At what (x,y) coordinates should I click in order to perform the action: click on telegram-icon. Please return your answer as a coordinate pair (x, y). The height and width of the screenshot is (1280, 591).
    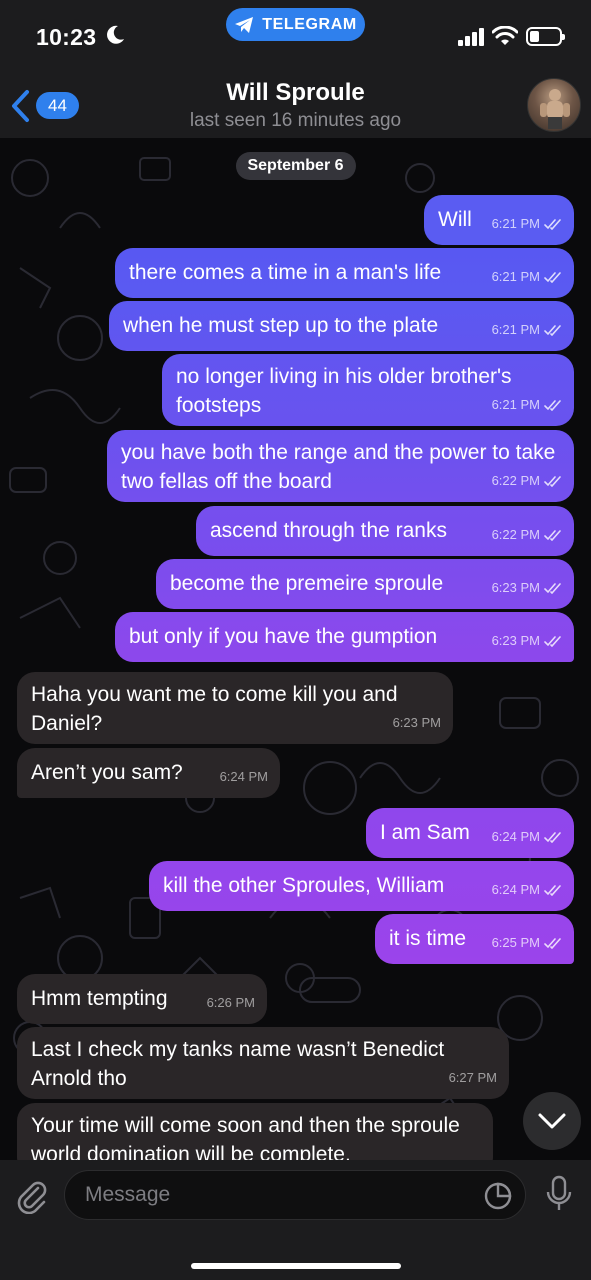
    Looking at the image, I should click on (244, 24).